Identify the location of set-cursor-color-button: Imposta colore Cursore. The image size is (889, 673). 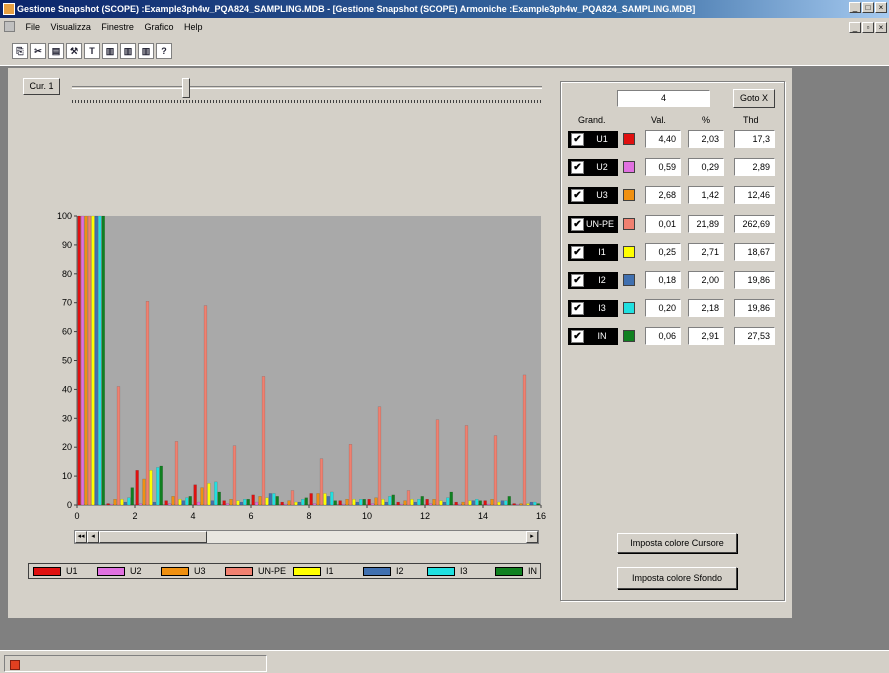
(677, 543).